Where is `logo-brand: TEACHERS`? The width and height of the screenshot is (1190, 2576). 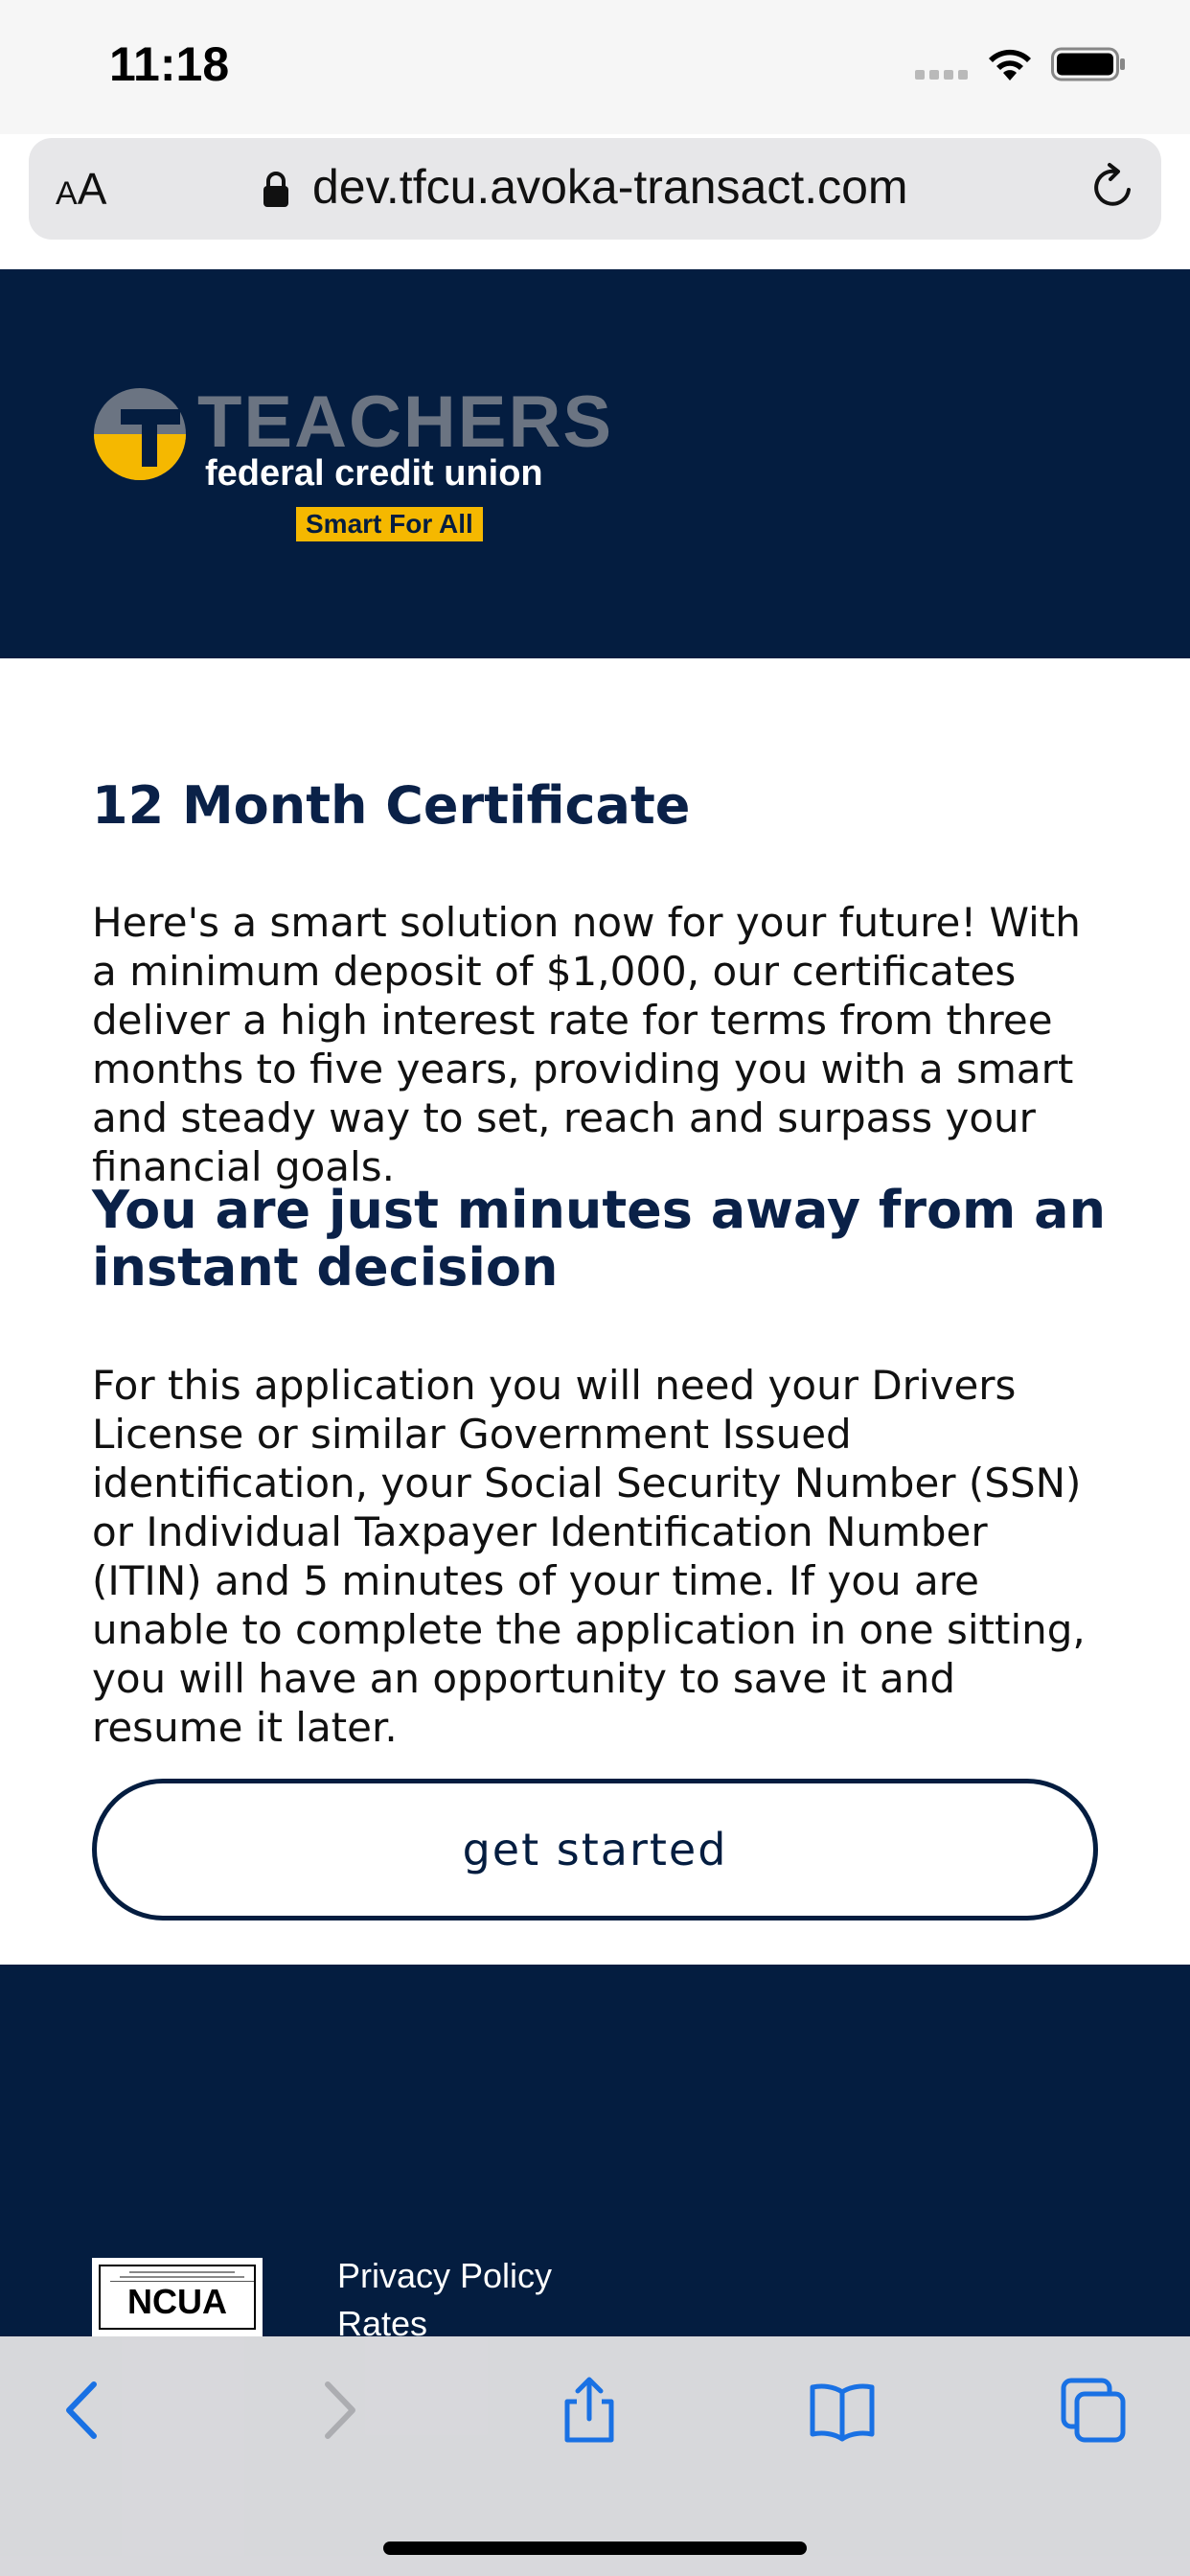 logo-brand: TEACHERS is located at coordinates (405, 422).